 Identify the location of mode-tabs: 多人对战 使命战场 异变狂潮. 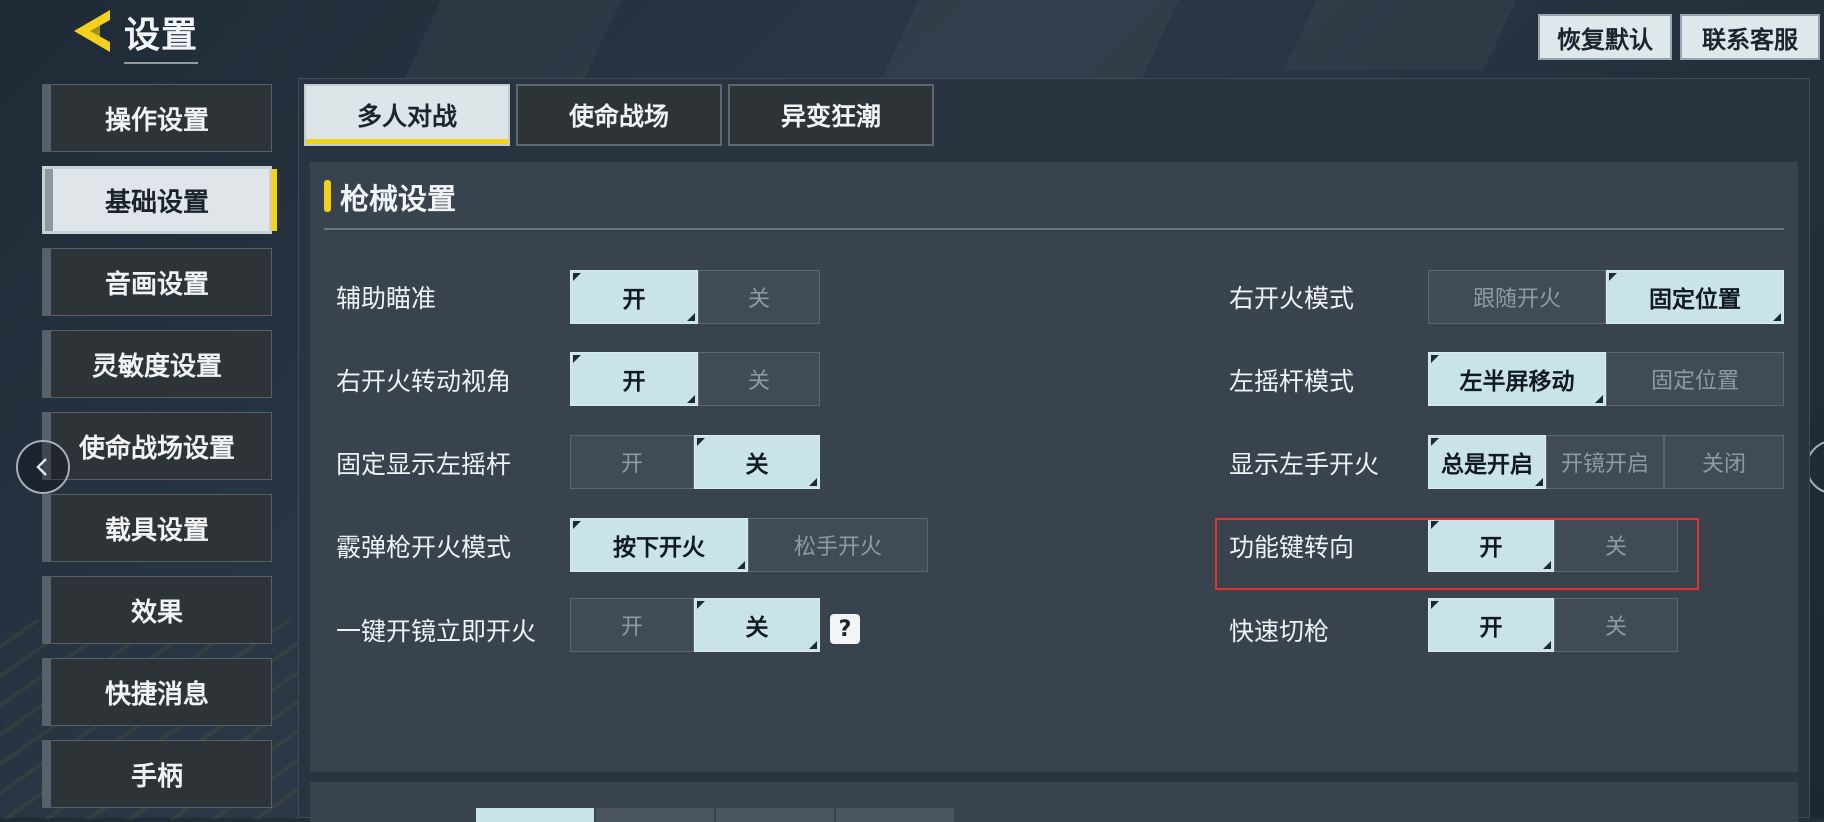
(622, 115).